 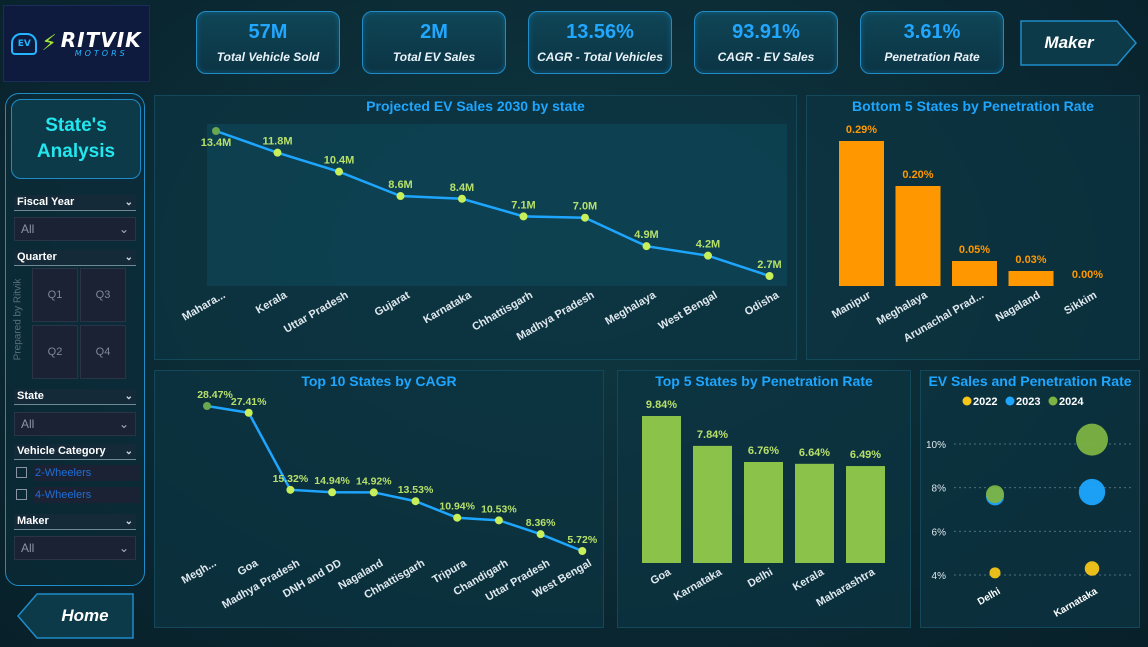 What do you see at coordinates (33, 521) in the screenshot?
I see `maker-label: Maker` at bounding box center [33, 521].